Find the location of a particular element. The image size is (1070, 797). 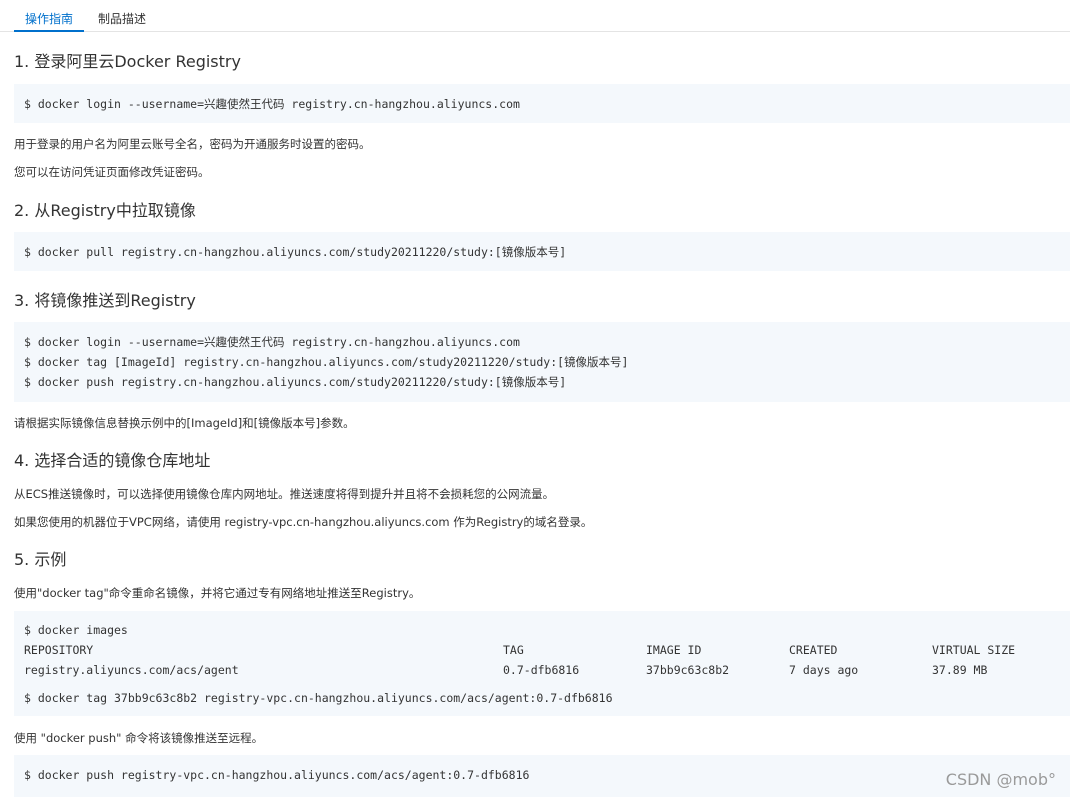

section-title-example: 5. 示例 is located at coordinates (40, 559).